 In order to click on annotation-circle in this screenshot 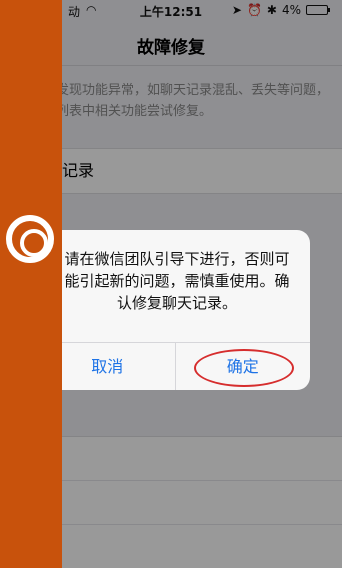, I will do `click(243, 368)`.